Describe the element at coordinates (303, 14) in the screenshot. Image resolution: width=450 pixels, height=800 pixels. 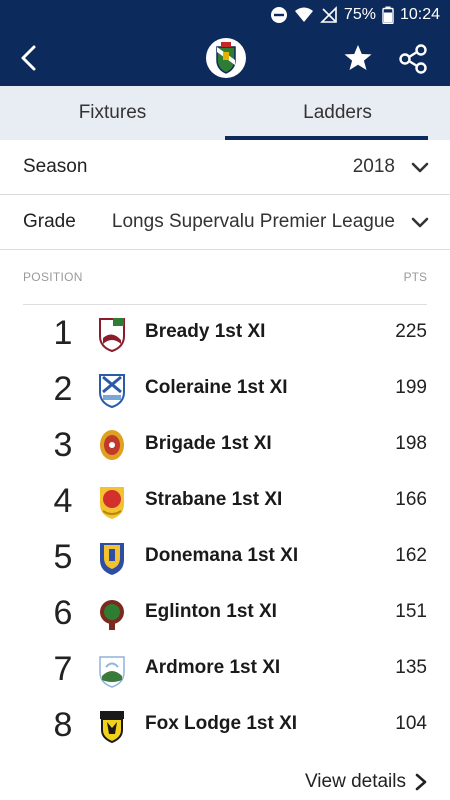
I see `wifi-icon` at that location.